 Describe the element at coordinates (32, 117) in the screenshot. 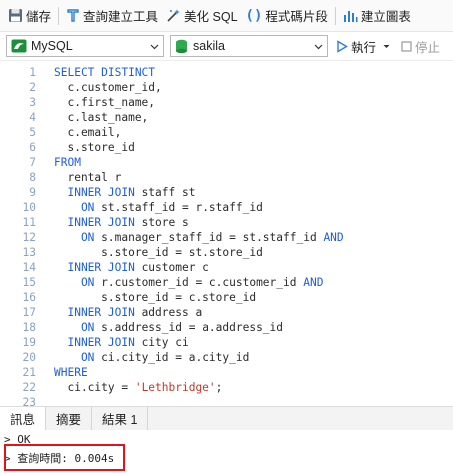

I see `line-number: 4` at that location.